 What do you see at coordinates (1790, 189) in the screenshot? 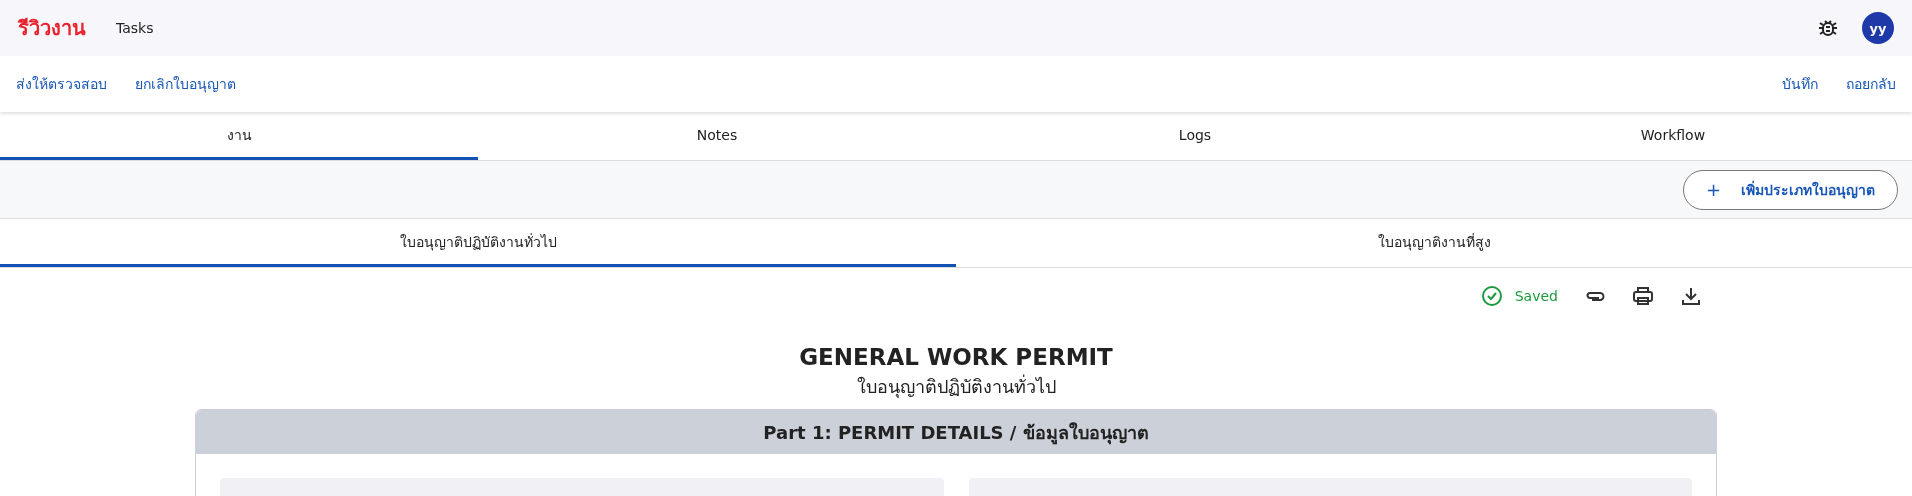
I see `add-permit-type-button: + เพิ่มประเภทใบอนุญาต` at bounding box center [1790, 189].